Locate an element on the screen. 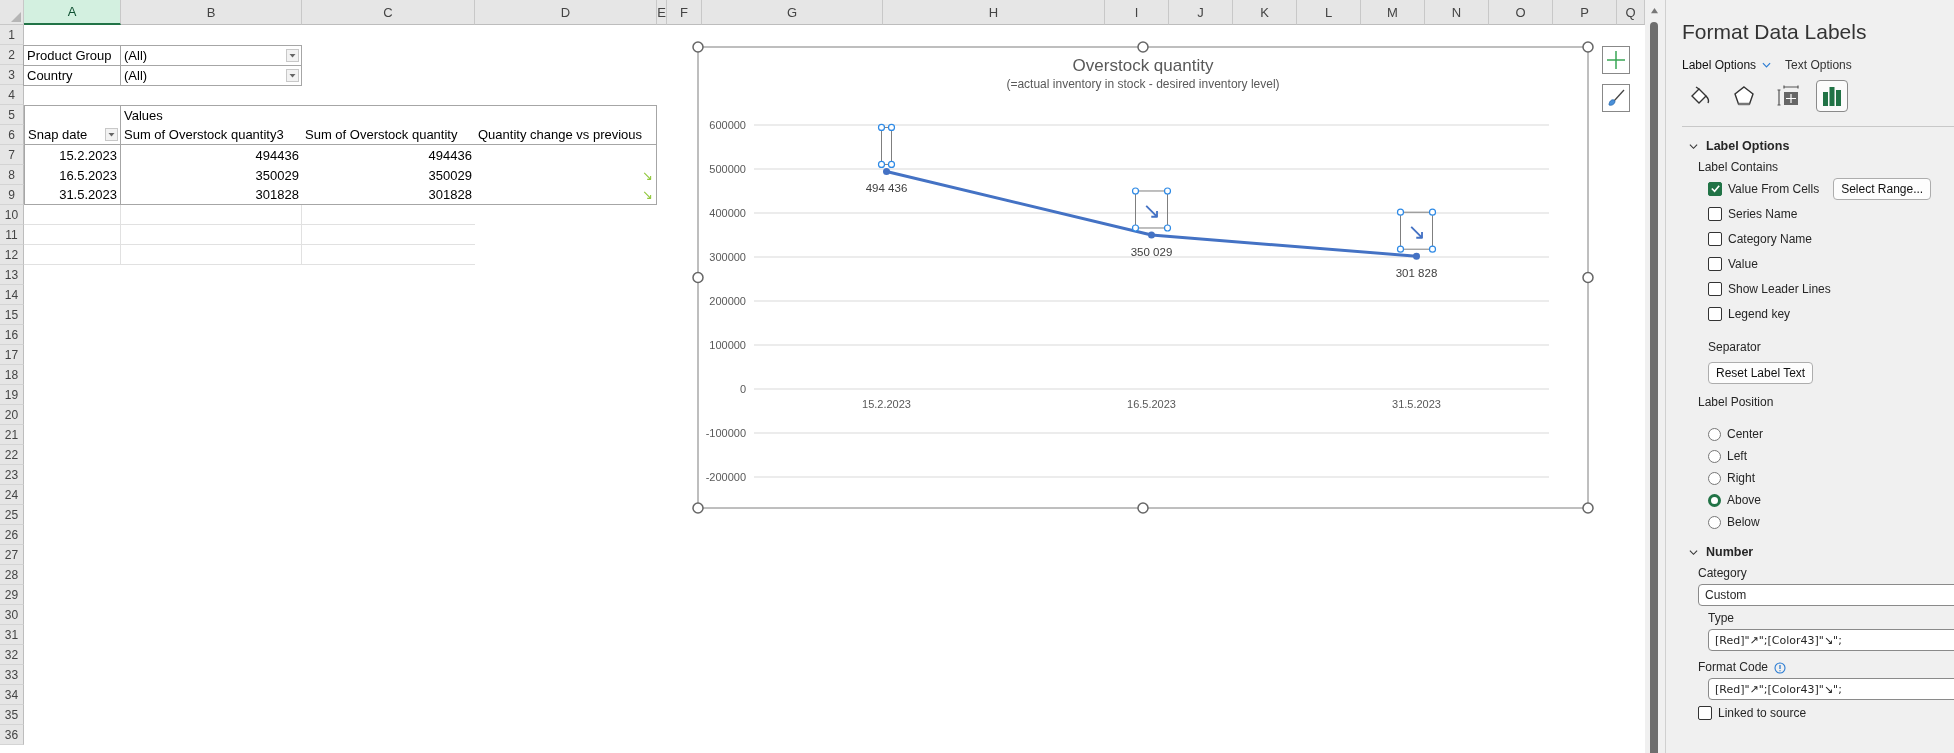 The image size is (1954, 753). section-header: Label Options is located at coordinates (1821, 146).